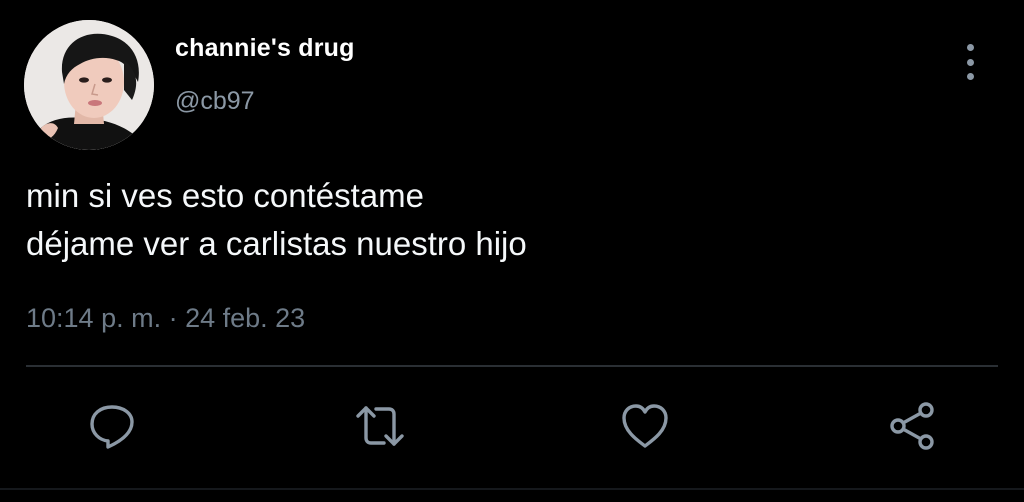  What do you see at coordinates (225, 195) in the screenshot?
I see `tweet-text-line: min si ves esto contéstame` at bounding box center [225, 195].